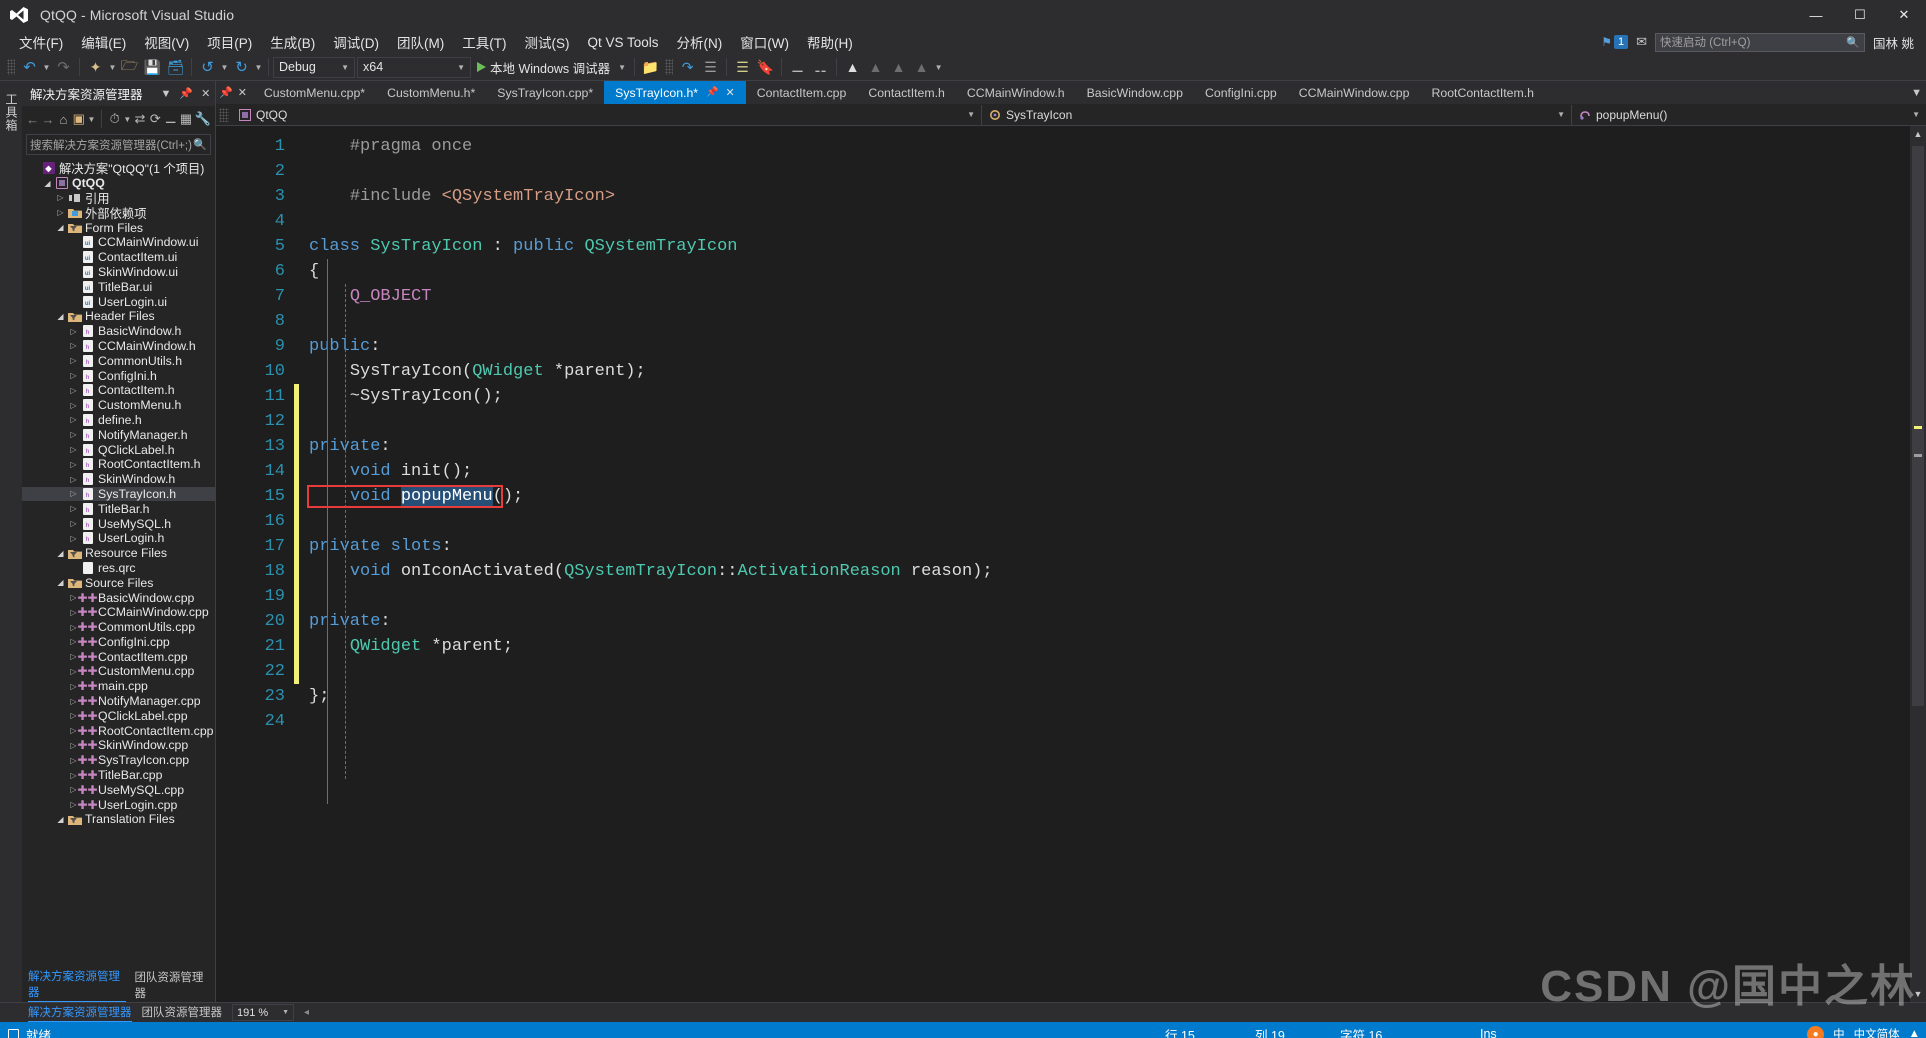 The width and height of the screenshot is (1926, 1038). What do you see at coordinates (1104, 196) in the screenshot?
I see `code-line-3: #include <QSystemTrayIcon>` at bounding box center [1104, 196].